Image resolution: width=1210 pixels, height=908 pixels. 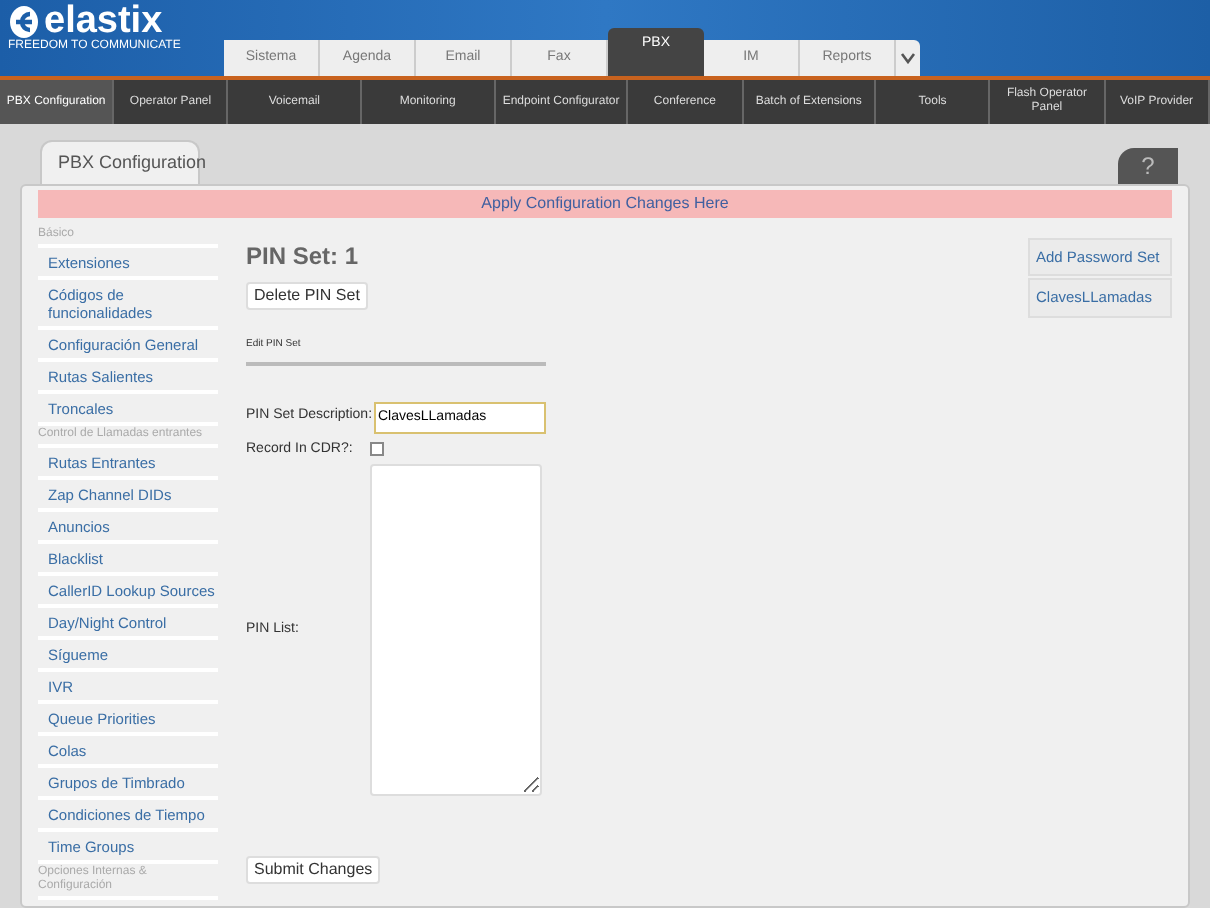 I want to click on pin-list-field, so click(x=456, y=630).